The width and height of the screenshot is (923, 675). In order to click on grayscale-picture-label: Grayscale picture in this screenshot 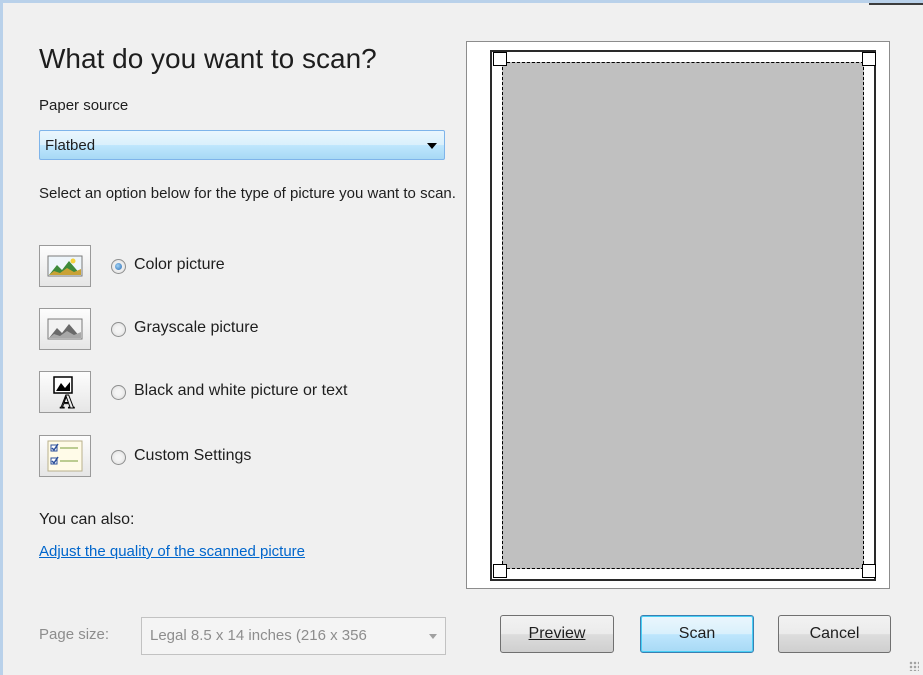, I will do `click(196, 328)`.